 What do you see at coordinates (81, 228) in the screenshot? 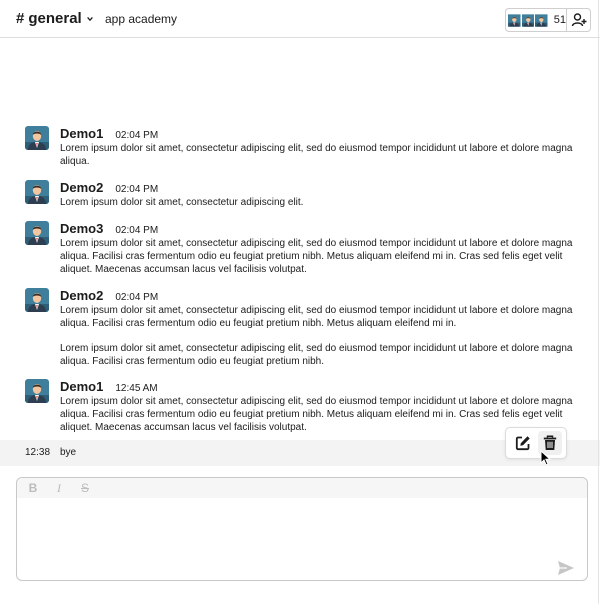
I see `message-author: Demo3` at bounding box center [81, 228].